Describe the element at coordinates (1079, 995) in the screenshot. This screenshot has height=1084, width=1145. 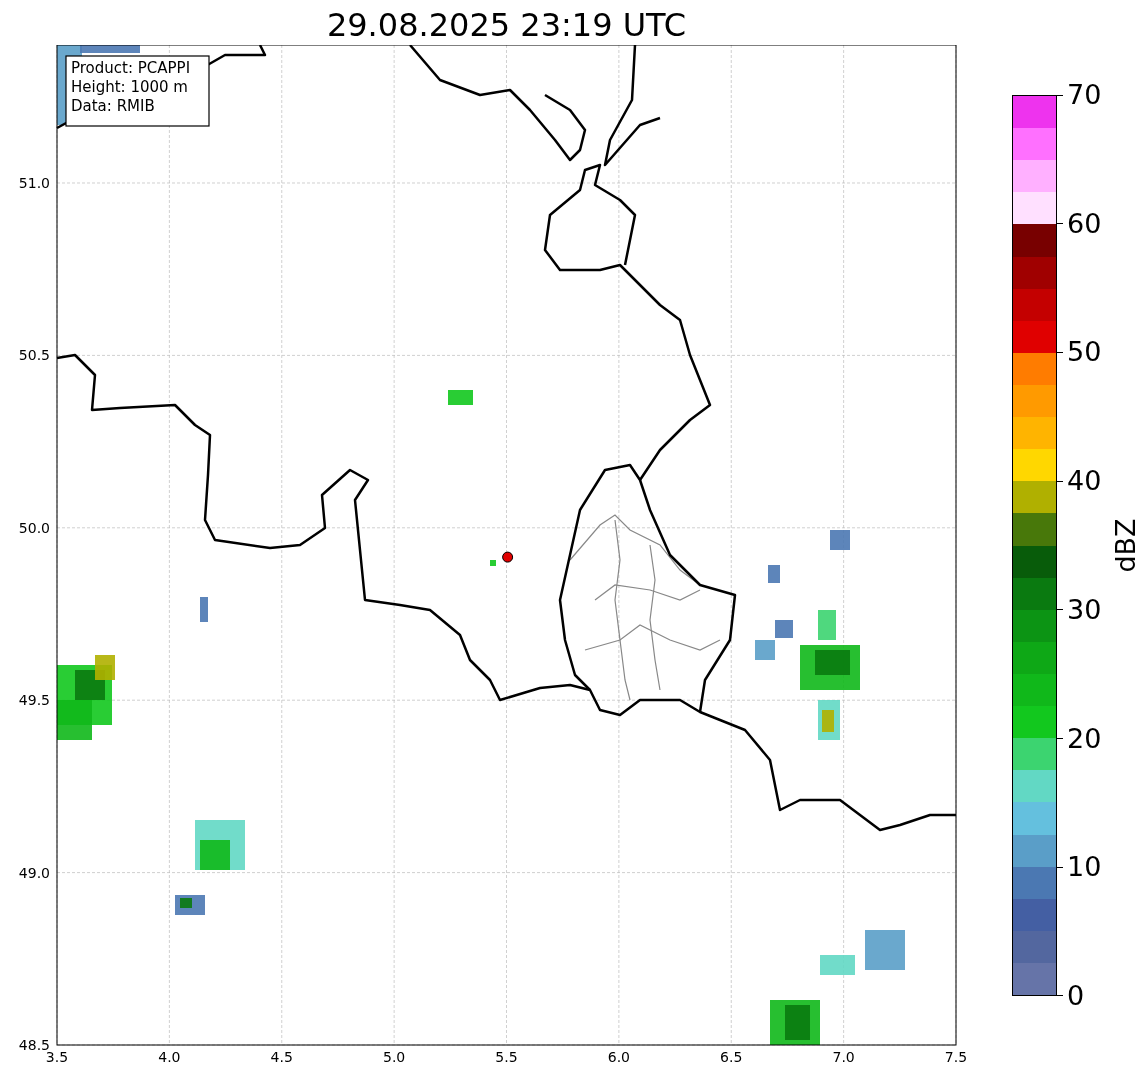
I see `colorbar-tick-label: 0` at that location.